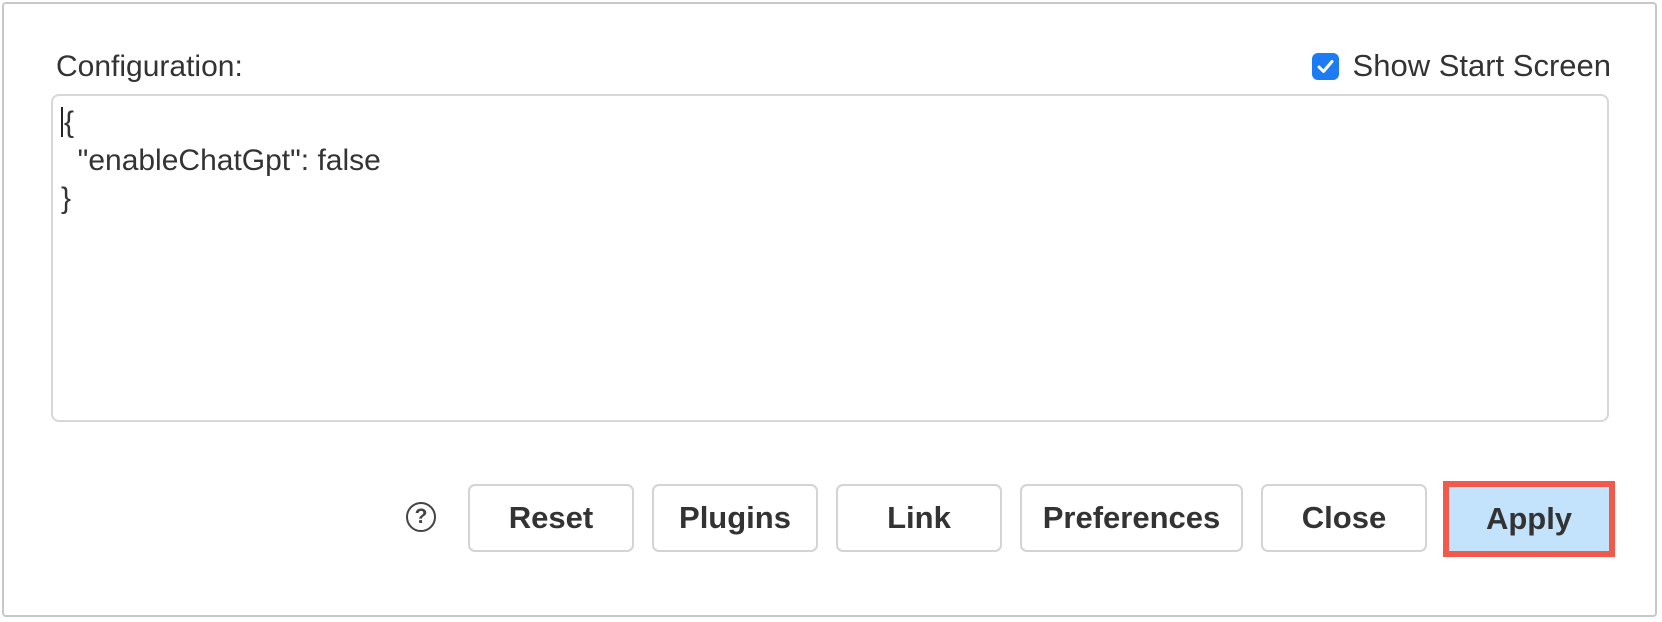 Image resolution: width=1662 pixels, height=622 pixels. I want to click on configuration-label: Configuration:, so click(149, 66).